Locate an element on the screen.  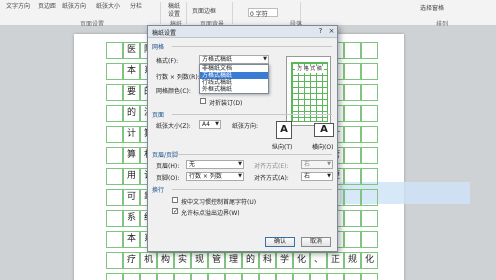
grid-cell: 学 is located at coordinates (284, 260).